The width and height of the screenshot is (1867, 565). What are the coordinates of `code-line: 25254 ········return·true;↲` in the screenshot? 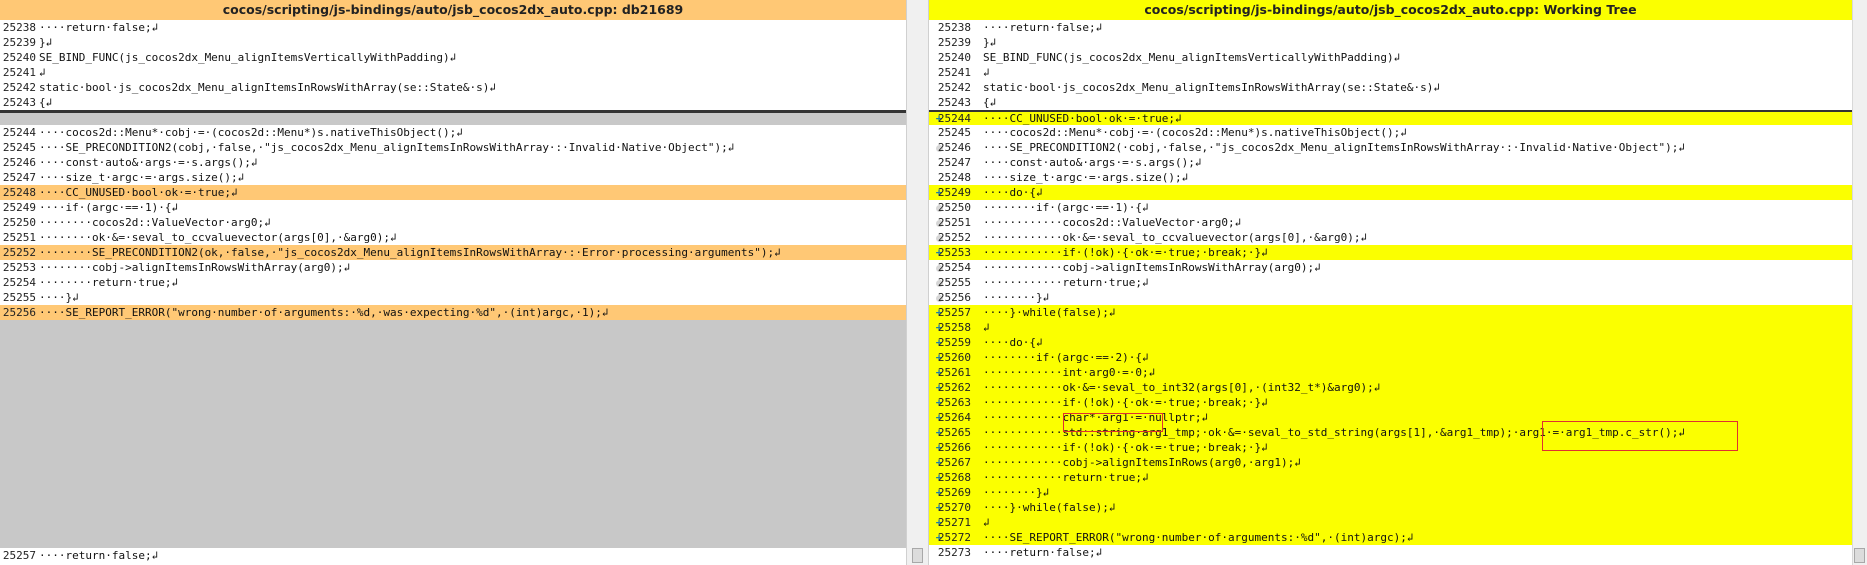 It's located at (453, 282).